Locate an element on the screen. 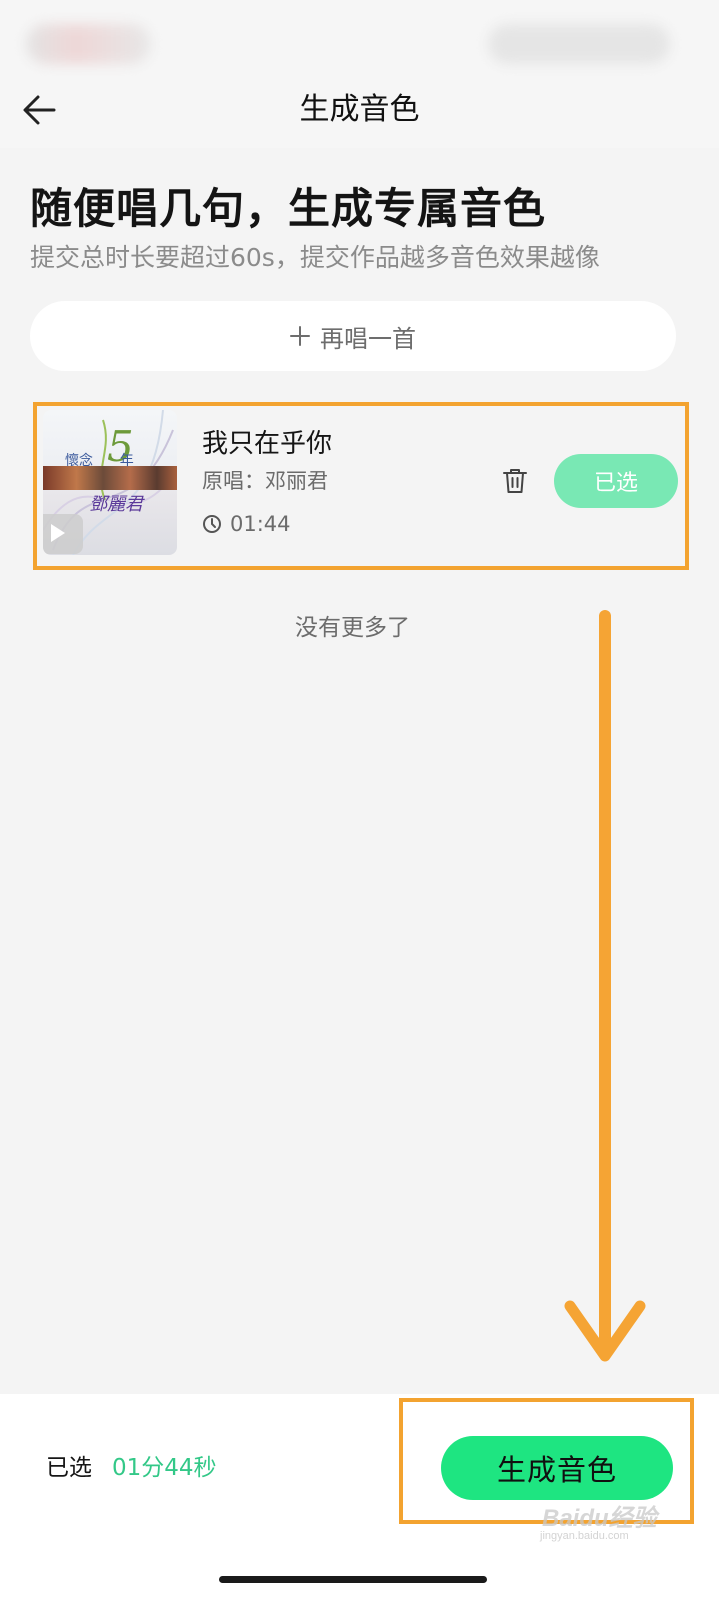 This screenshot has width=719, height=1600. sing-again-button: 再唱一首 is located at coordinates (353, 336).